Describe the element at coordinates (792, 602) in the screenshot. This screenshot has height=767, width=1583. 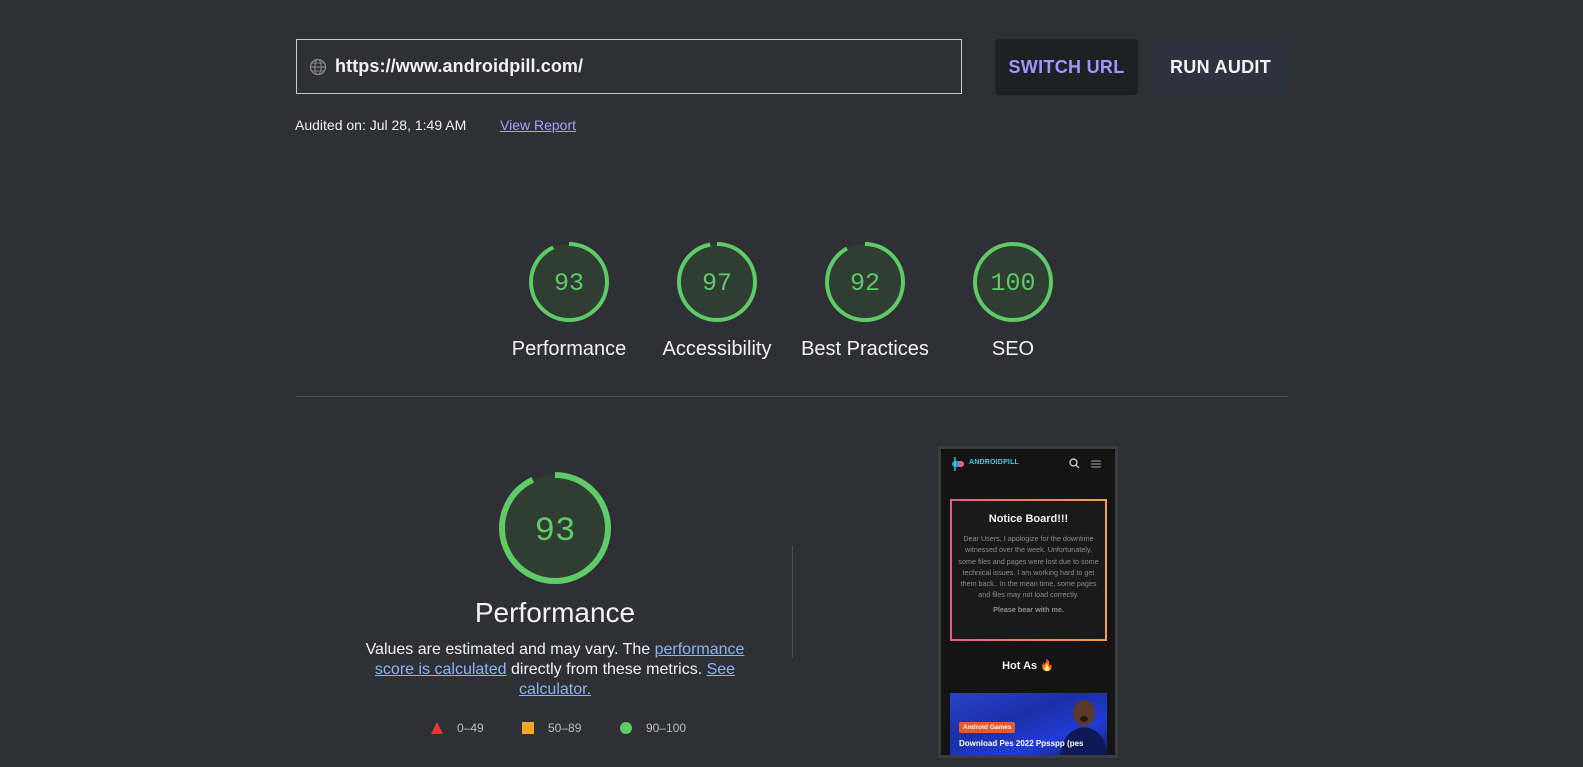
I see `vertical-divider` at that location.